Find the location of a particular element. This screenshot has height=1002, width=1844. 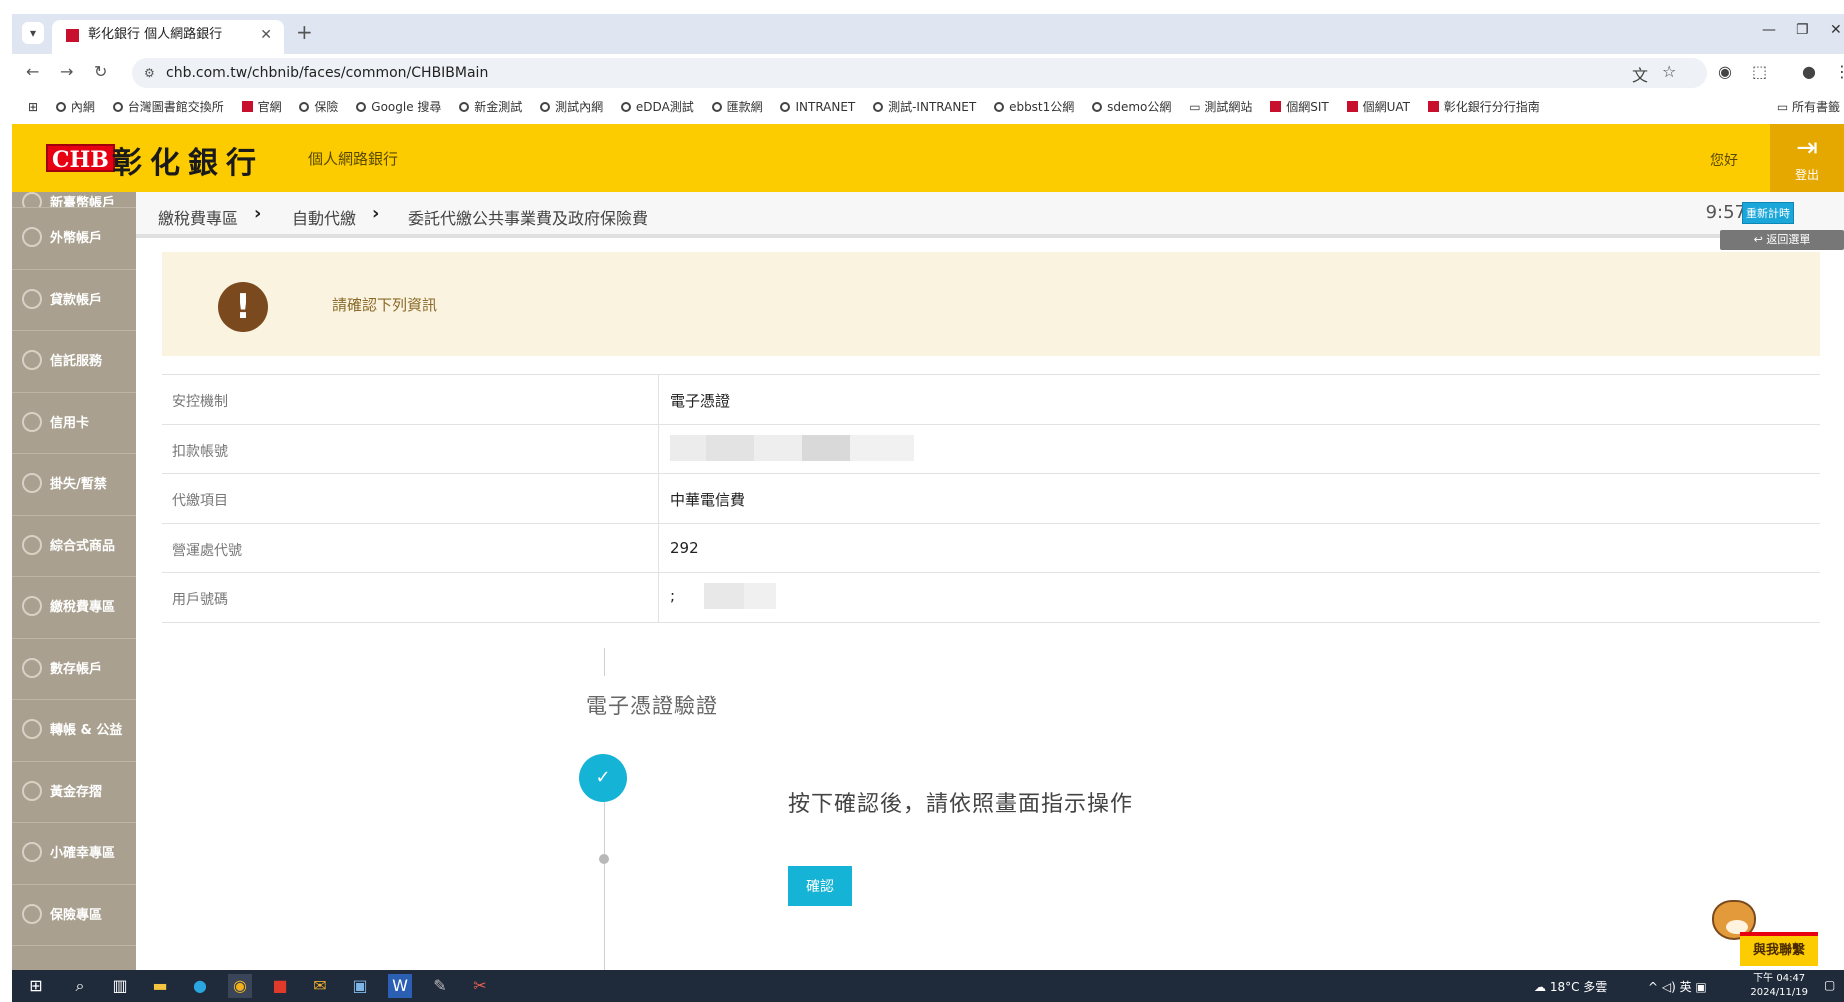

url-text: chb.com.tw/chbnib/faces/common/CHBIBMain is located at coordinates (327, 73).